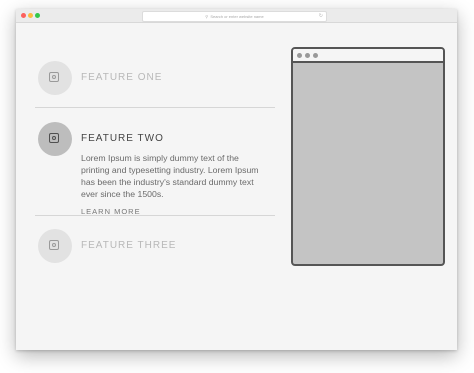 The height and width of the screenshot is (373, 474). Describe the element at coordinates (30, 15) in the screenshot. I see `minimize-window-button` at that location.